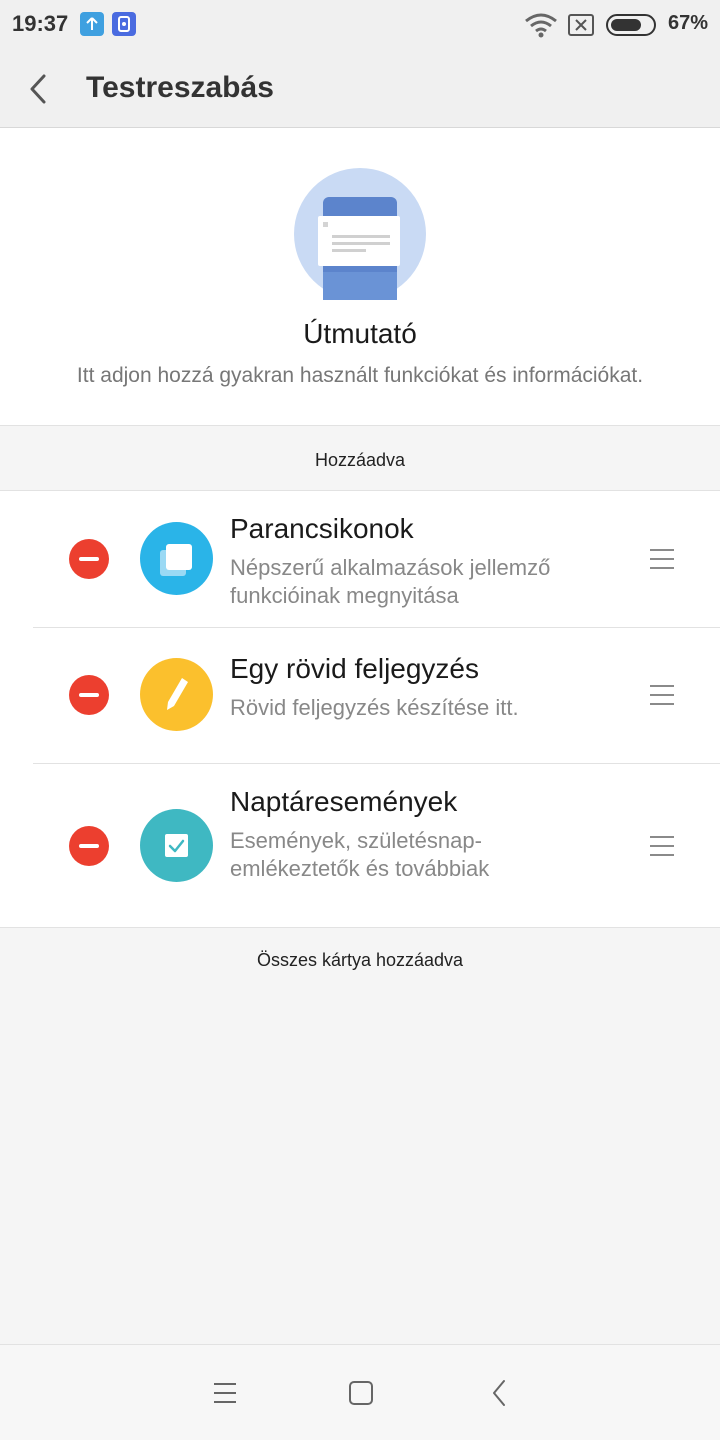 This screenshot has width=720, height=1440. I want to click on chevron-left-icon, so click(38, 89).